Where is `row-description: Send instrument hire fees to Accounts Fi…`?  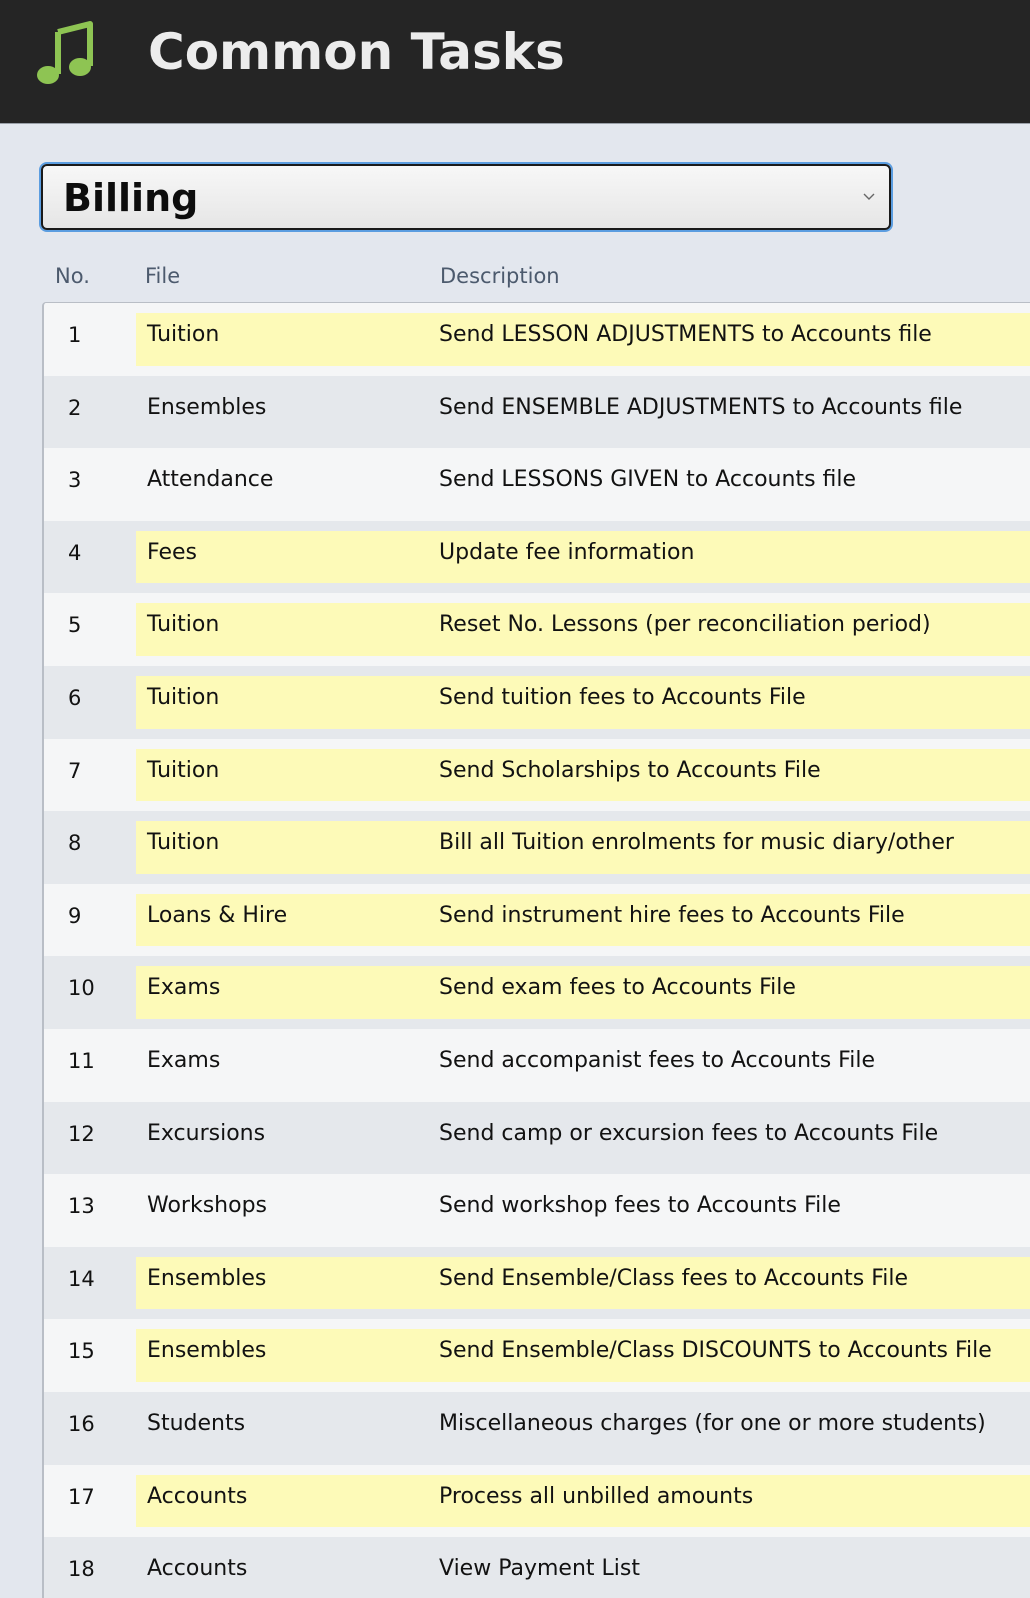 row-description: Send instrument hire fees to Accounts Fi… is located at coordinates (672, 915).